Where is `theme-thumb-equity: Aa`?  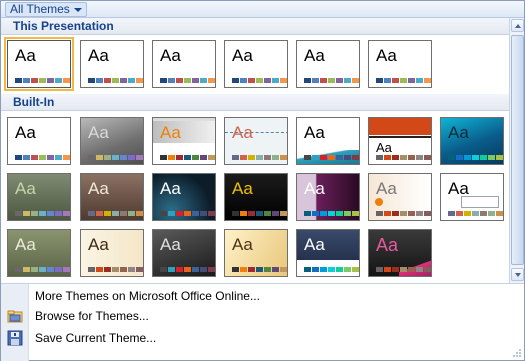 theme-thumb-equity: Aa is located at coordinates (400, 141).